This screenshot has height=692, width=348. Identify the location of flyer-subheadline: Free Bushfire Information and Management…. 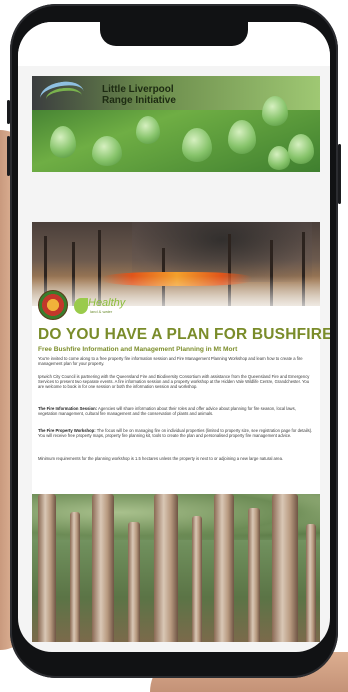
(138, 349).